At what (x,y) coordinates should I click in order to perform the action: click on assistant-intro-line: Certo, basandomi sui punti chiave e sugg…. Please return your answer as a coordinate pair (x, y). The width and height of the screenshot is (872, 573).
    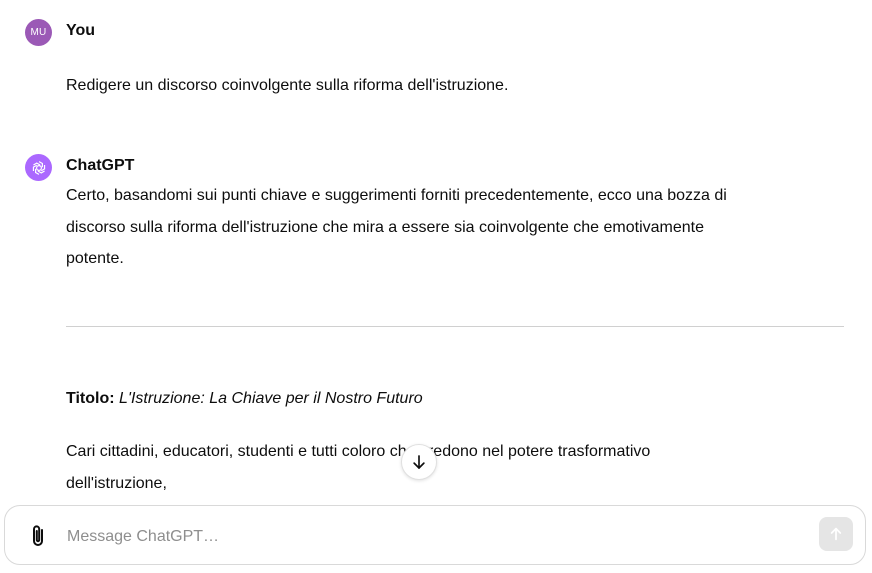
    Looking at the image, I should click on (396, 195).